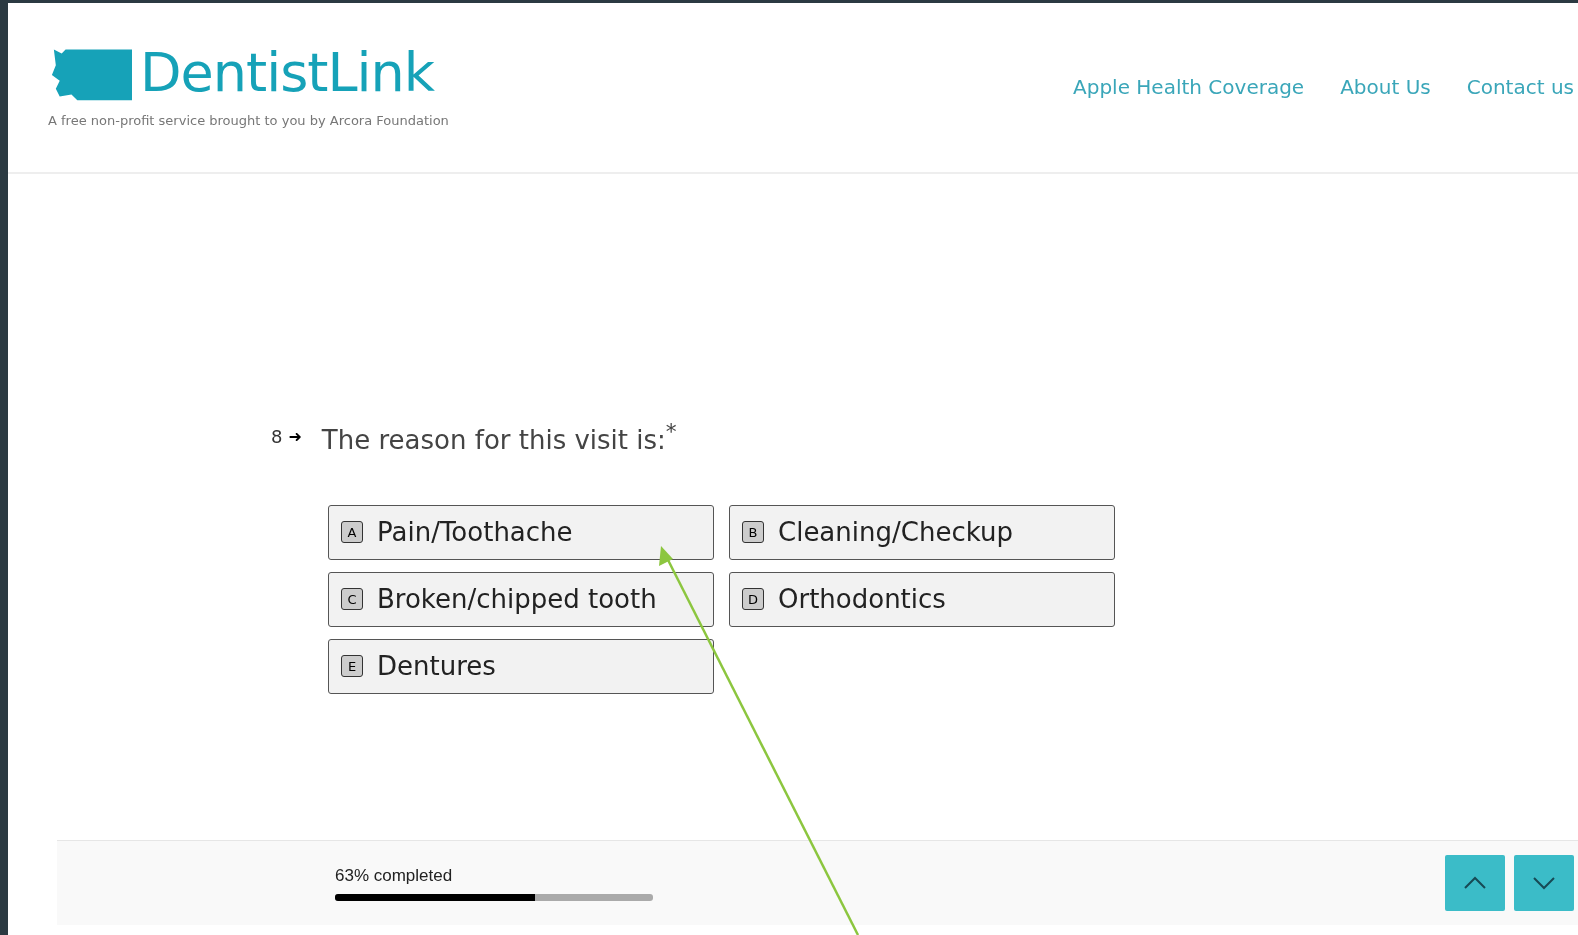 The image size is (1578, 935). Describe the element at coordinates (521, 532) in the screenshot. I see `answer-option: A Pain/Toothache` at that location.